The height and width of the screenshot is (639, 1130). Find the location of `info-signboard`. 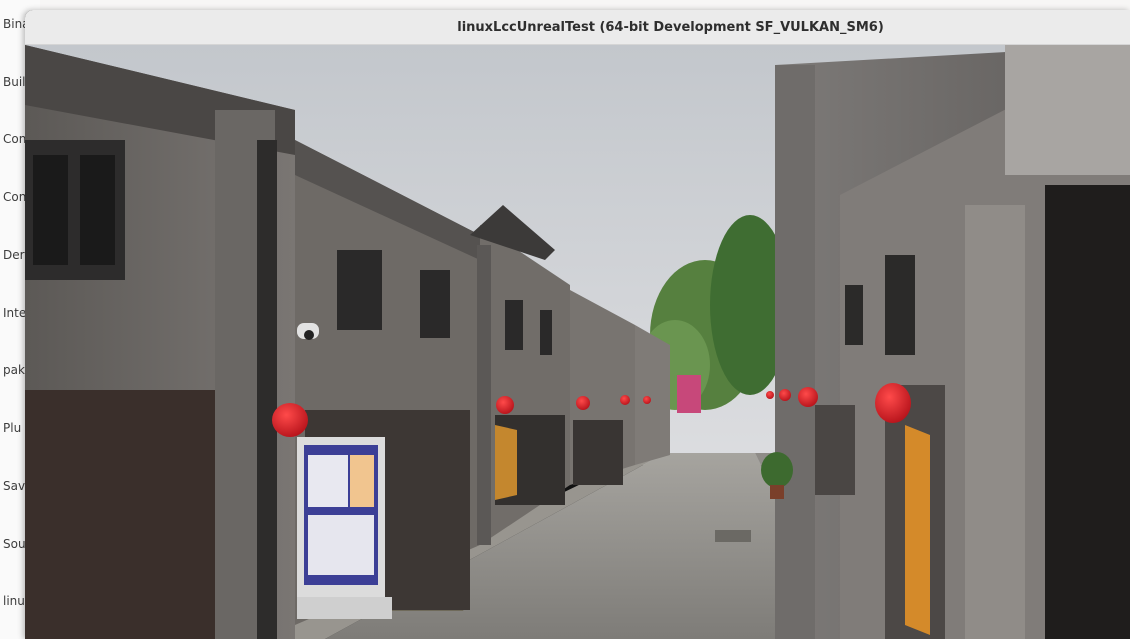

info-signboard is located at coordinates (344, 528).